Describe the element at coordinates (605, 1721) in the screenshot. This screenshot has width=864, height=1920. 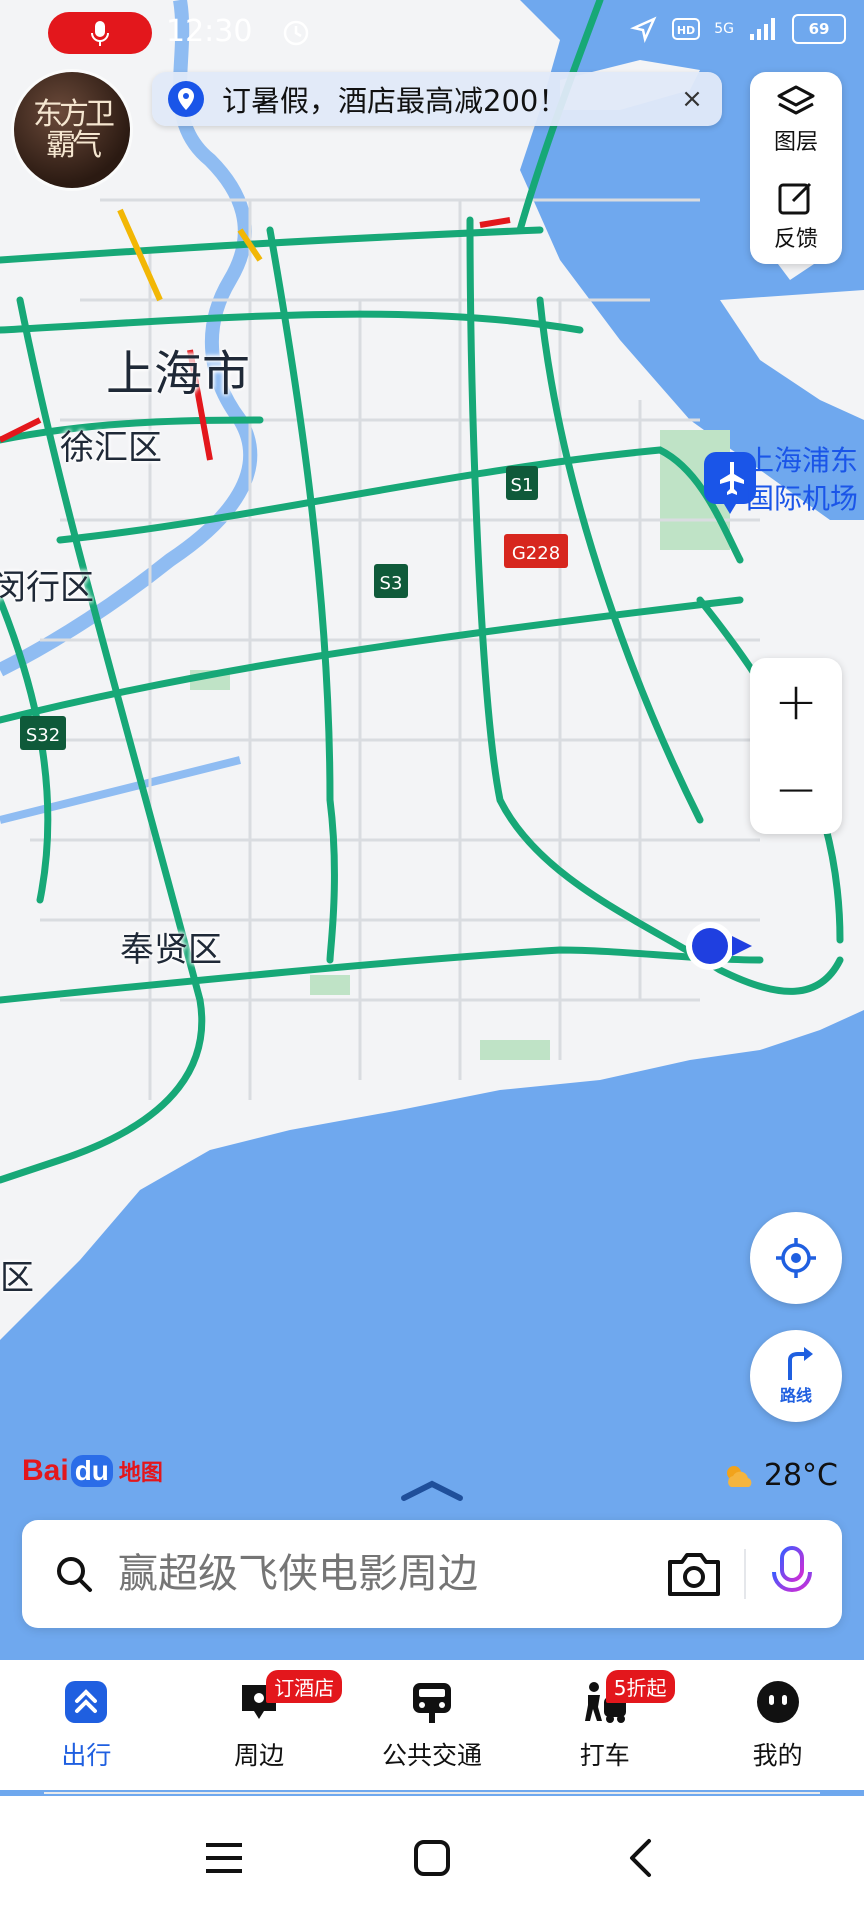
I see `tab-taxi: 5折起 打车` at that location.